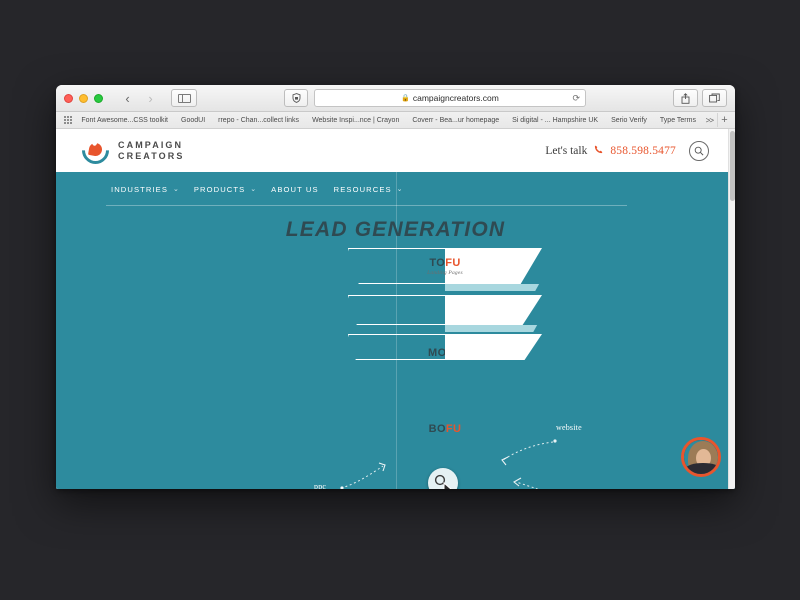 The width and height of the screenshot is (800, 600). Describe the element at coordinates (724, 120) in the screenshot. I see `add-bookmark-button: +` at that location.